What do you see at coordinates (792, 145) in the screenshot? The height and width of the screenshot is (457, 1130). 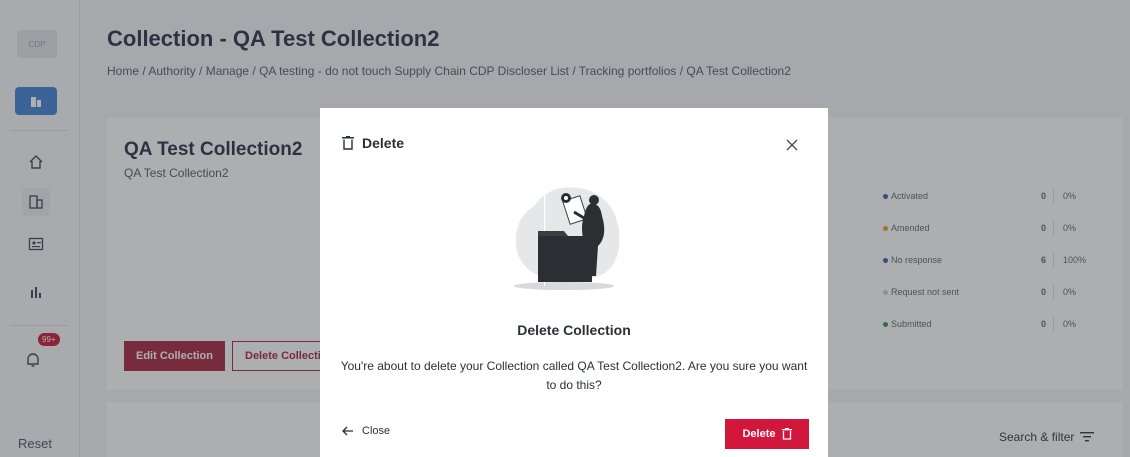 I see `close-icon` at bounding box center [792, 145].